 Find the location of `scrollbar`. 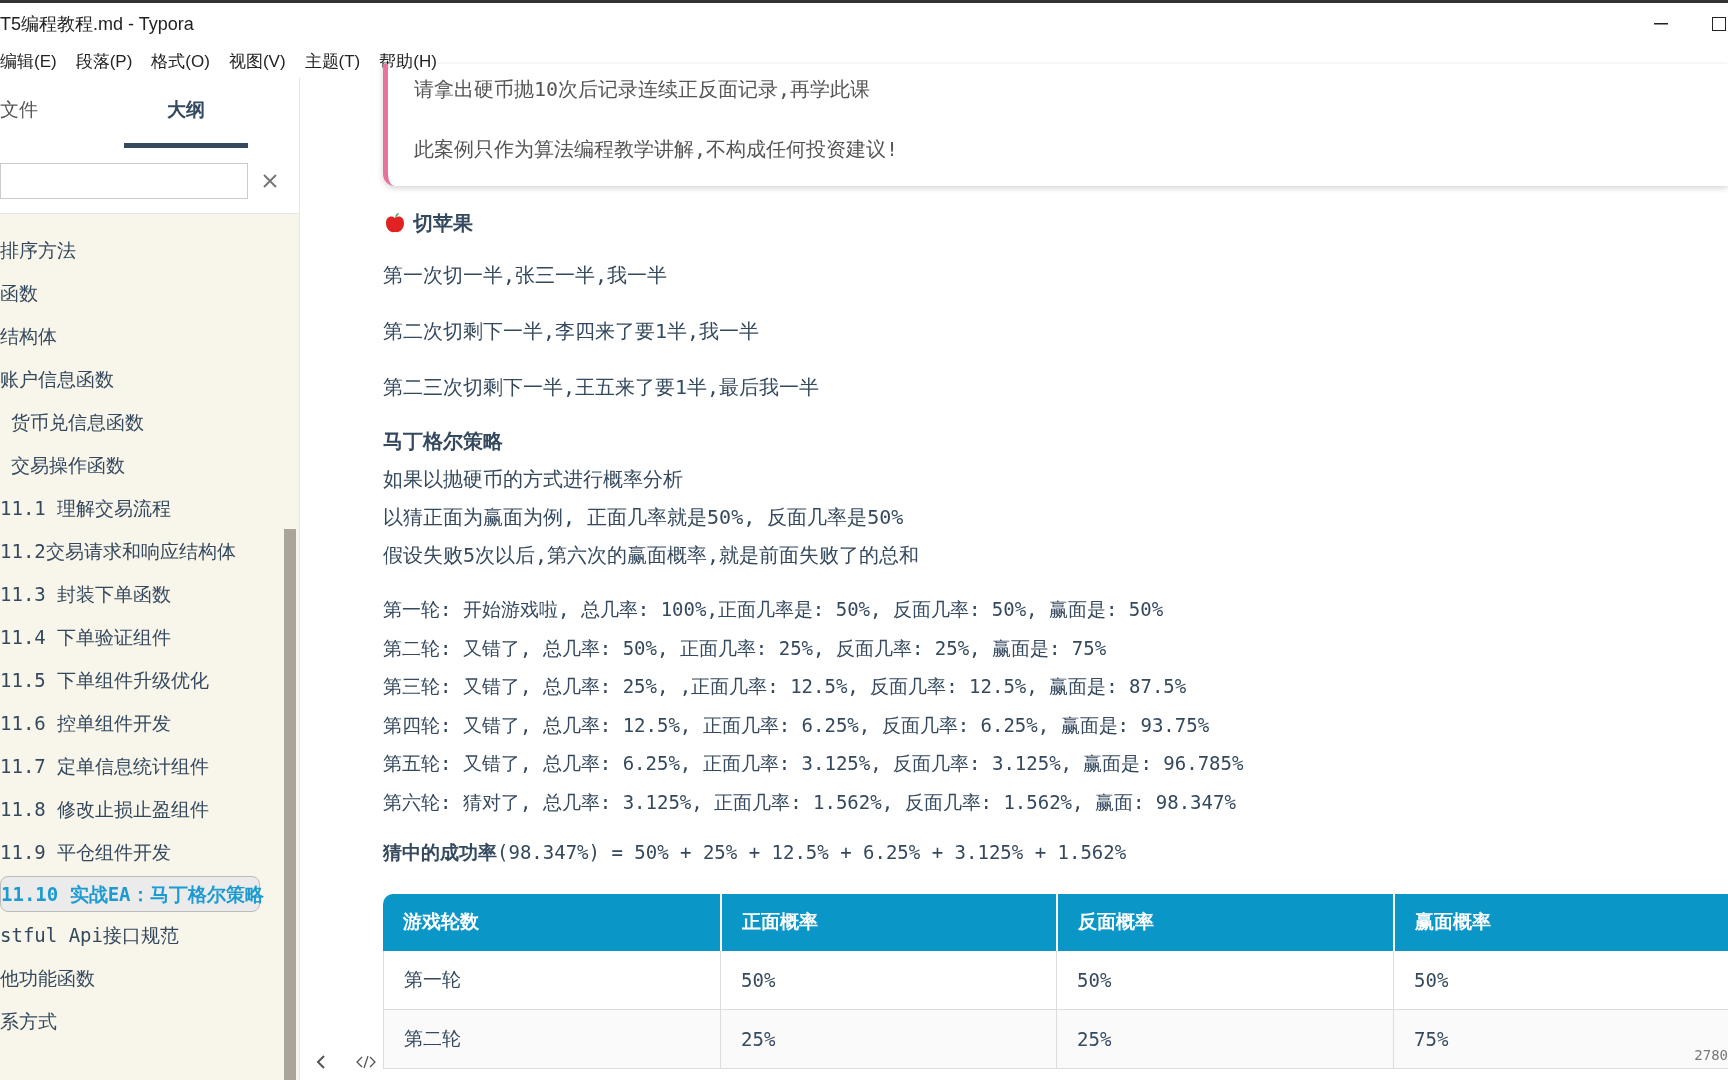

scrollbar is located at coordinates (290, 804).